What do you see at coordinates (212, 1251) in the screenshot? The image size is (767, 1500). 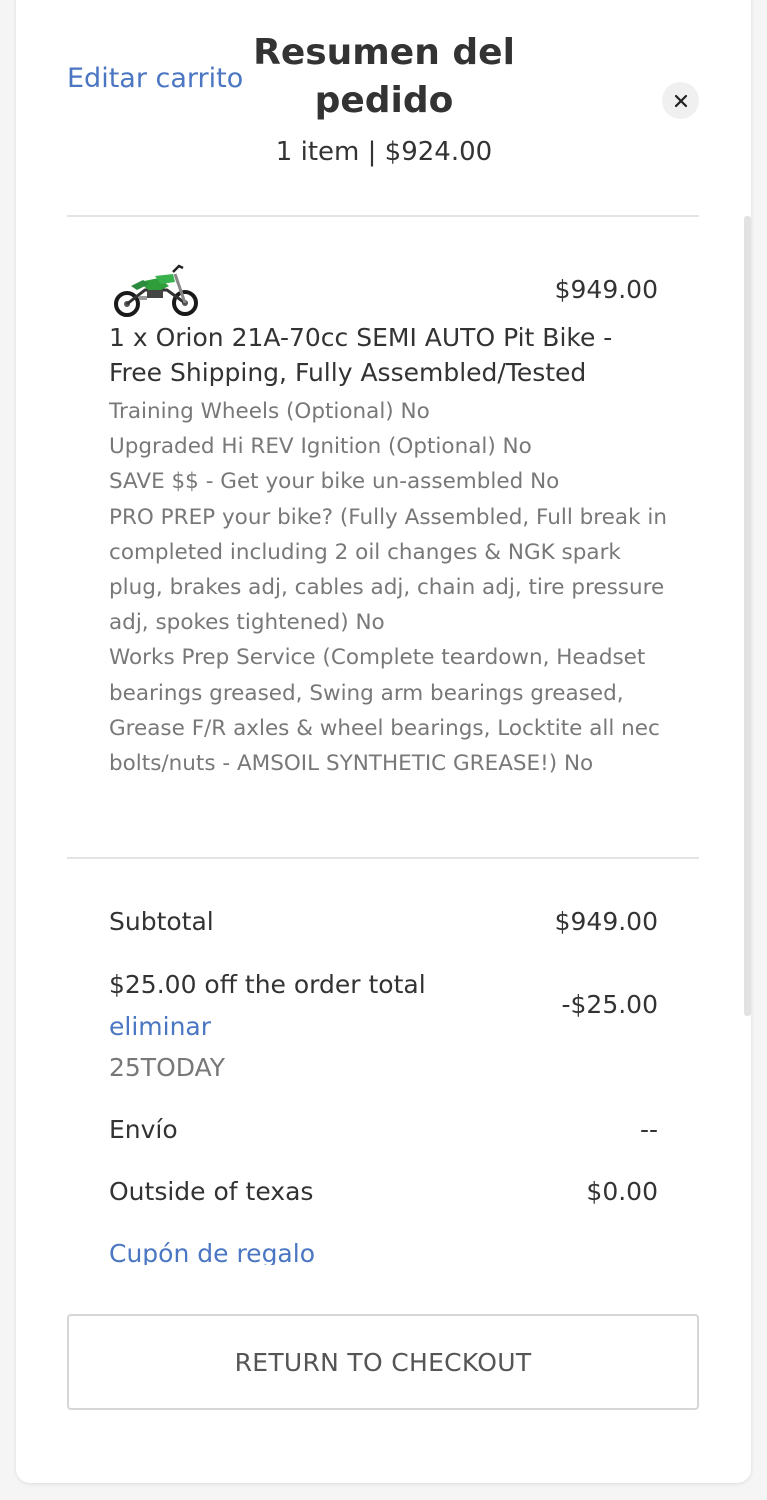 I see `gift-coupon-link: Cupón de regalo` at bounding box center [212, 1251].